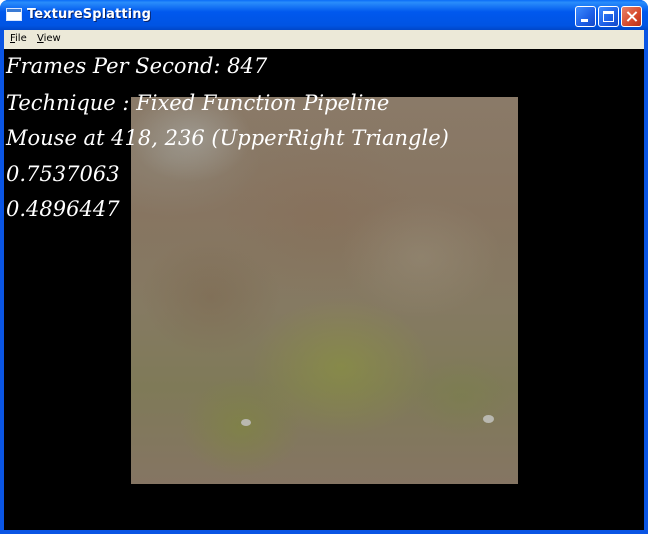 Image resolution: width=648 pixels, height=534 pixels. Describe the element at coordinates (14, 14) in the screenshot. I see `app-window-icon` at that location.